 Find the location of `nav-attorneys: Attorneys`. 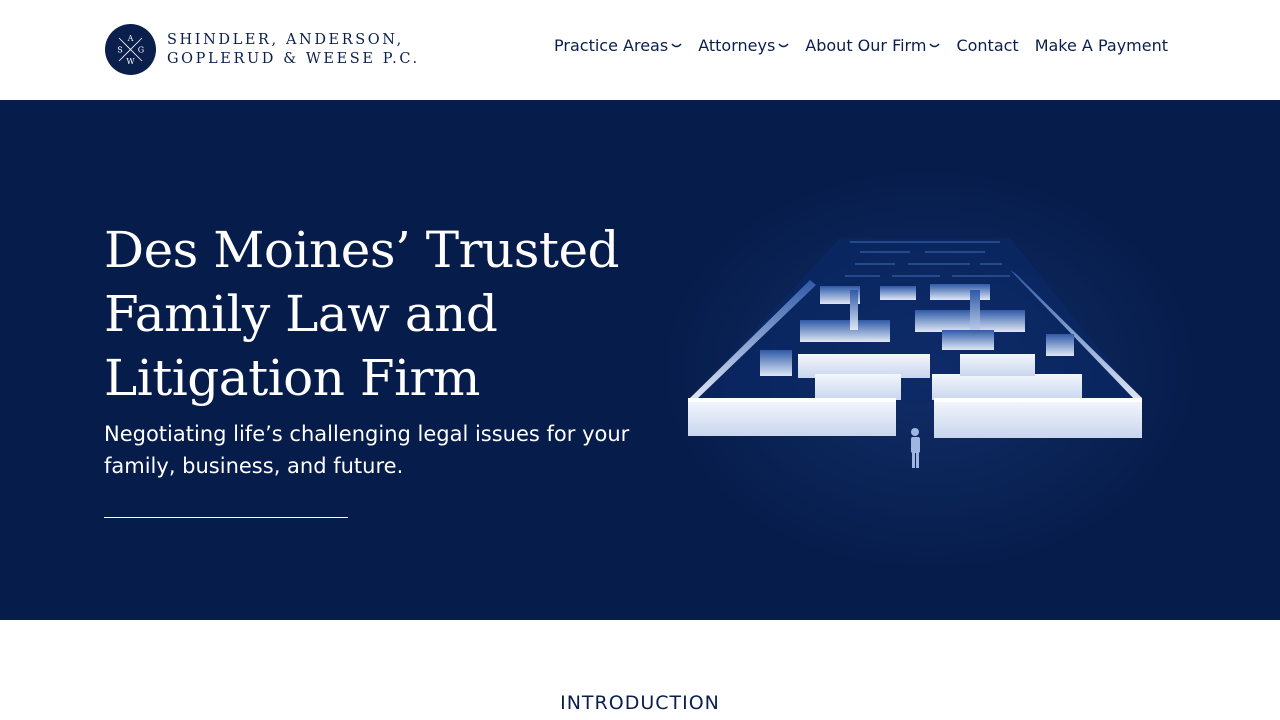

nav-attorneys: Attorneys is located at coordinates (743, 45).